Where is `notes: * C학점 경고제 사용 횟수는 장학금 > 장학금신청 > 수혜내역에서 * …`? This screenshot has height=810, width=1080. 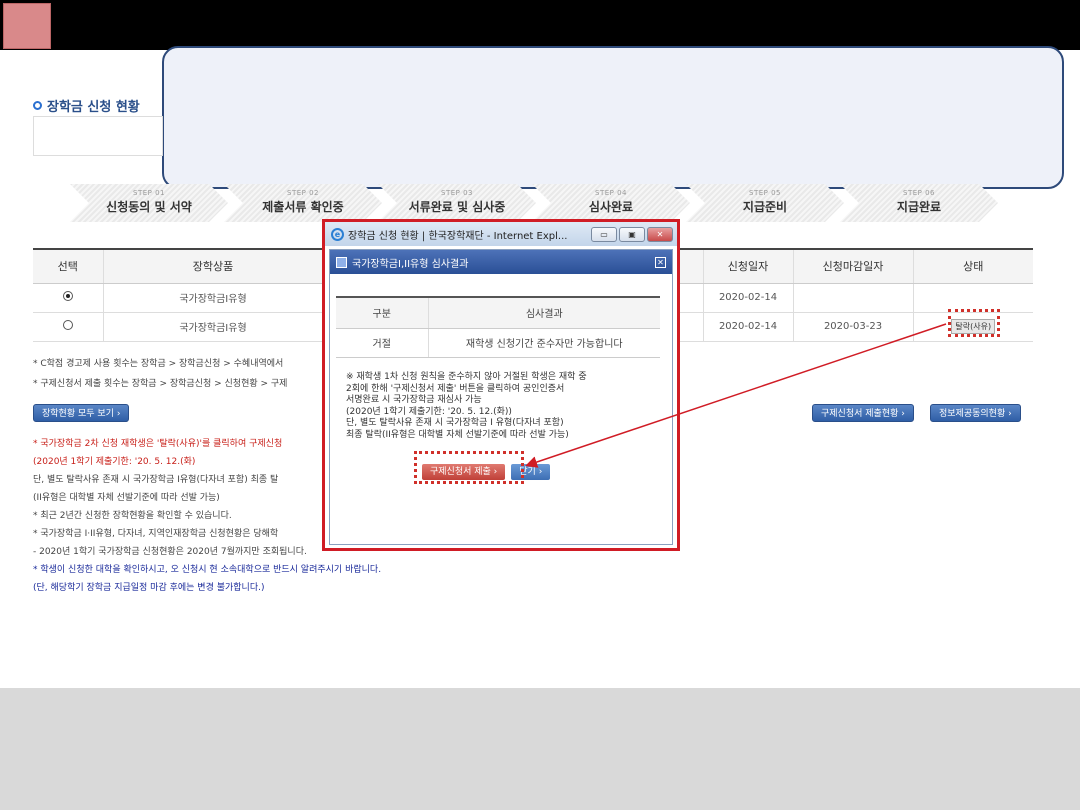 notes: * C학점 경고제 사용 횟수는 장학금 > 장학금신청 > 수혜내역에서 * … is located at coordinates (160, 374).